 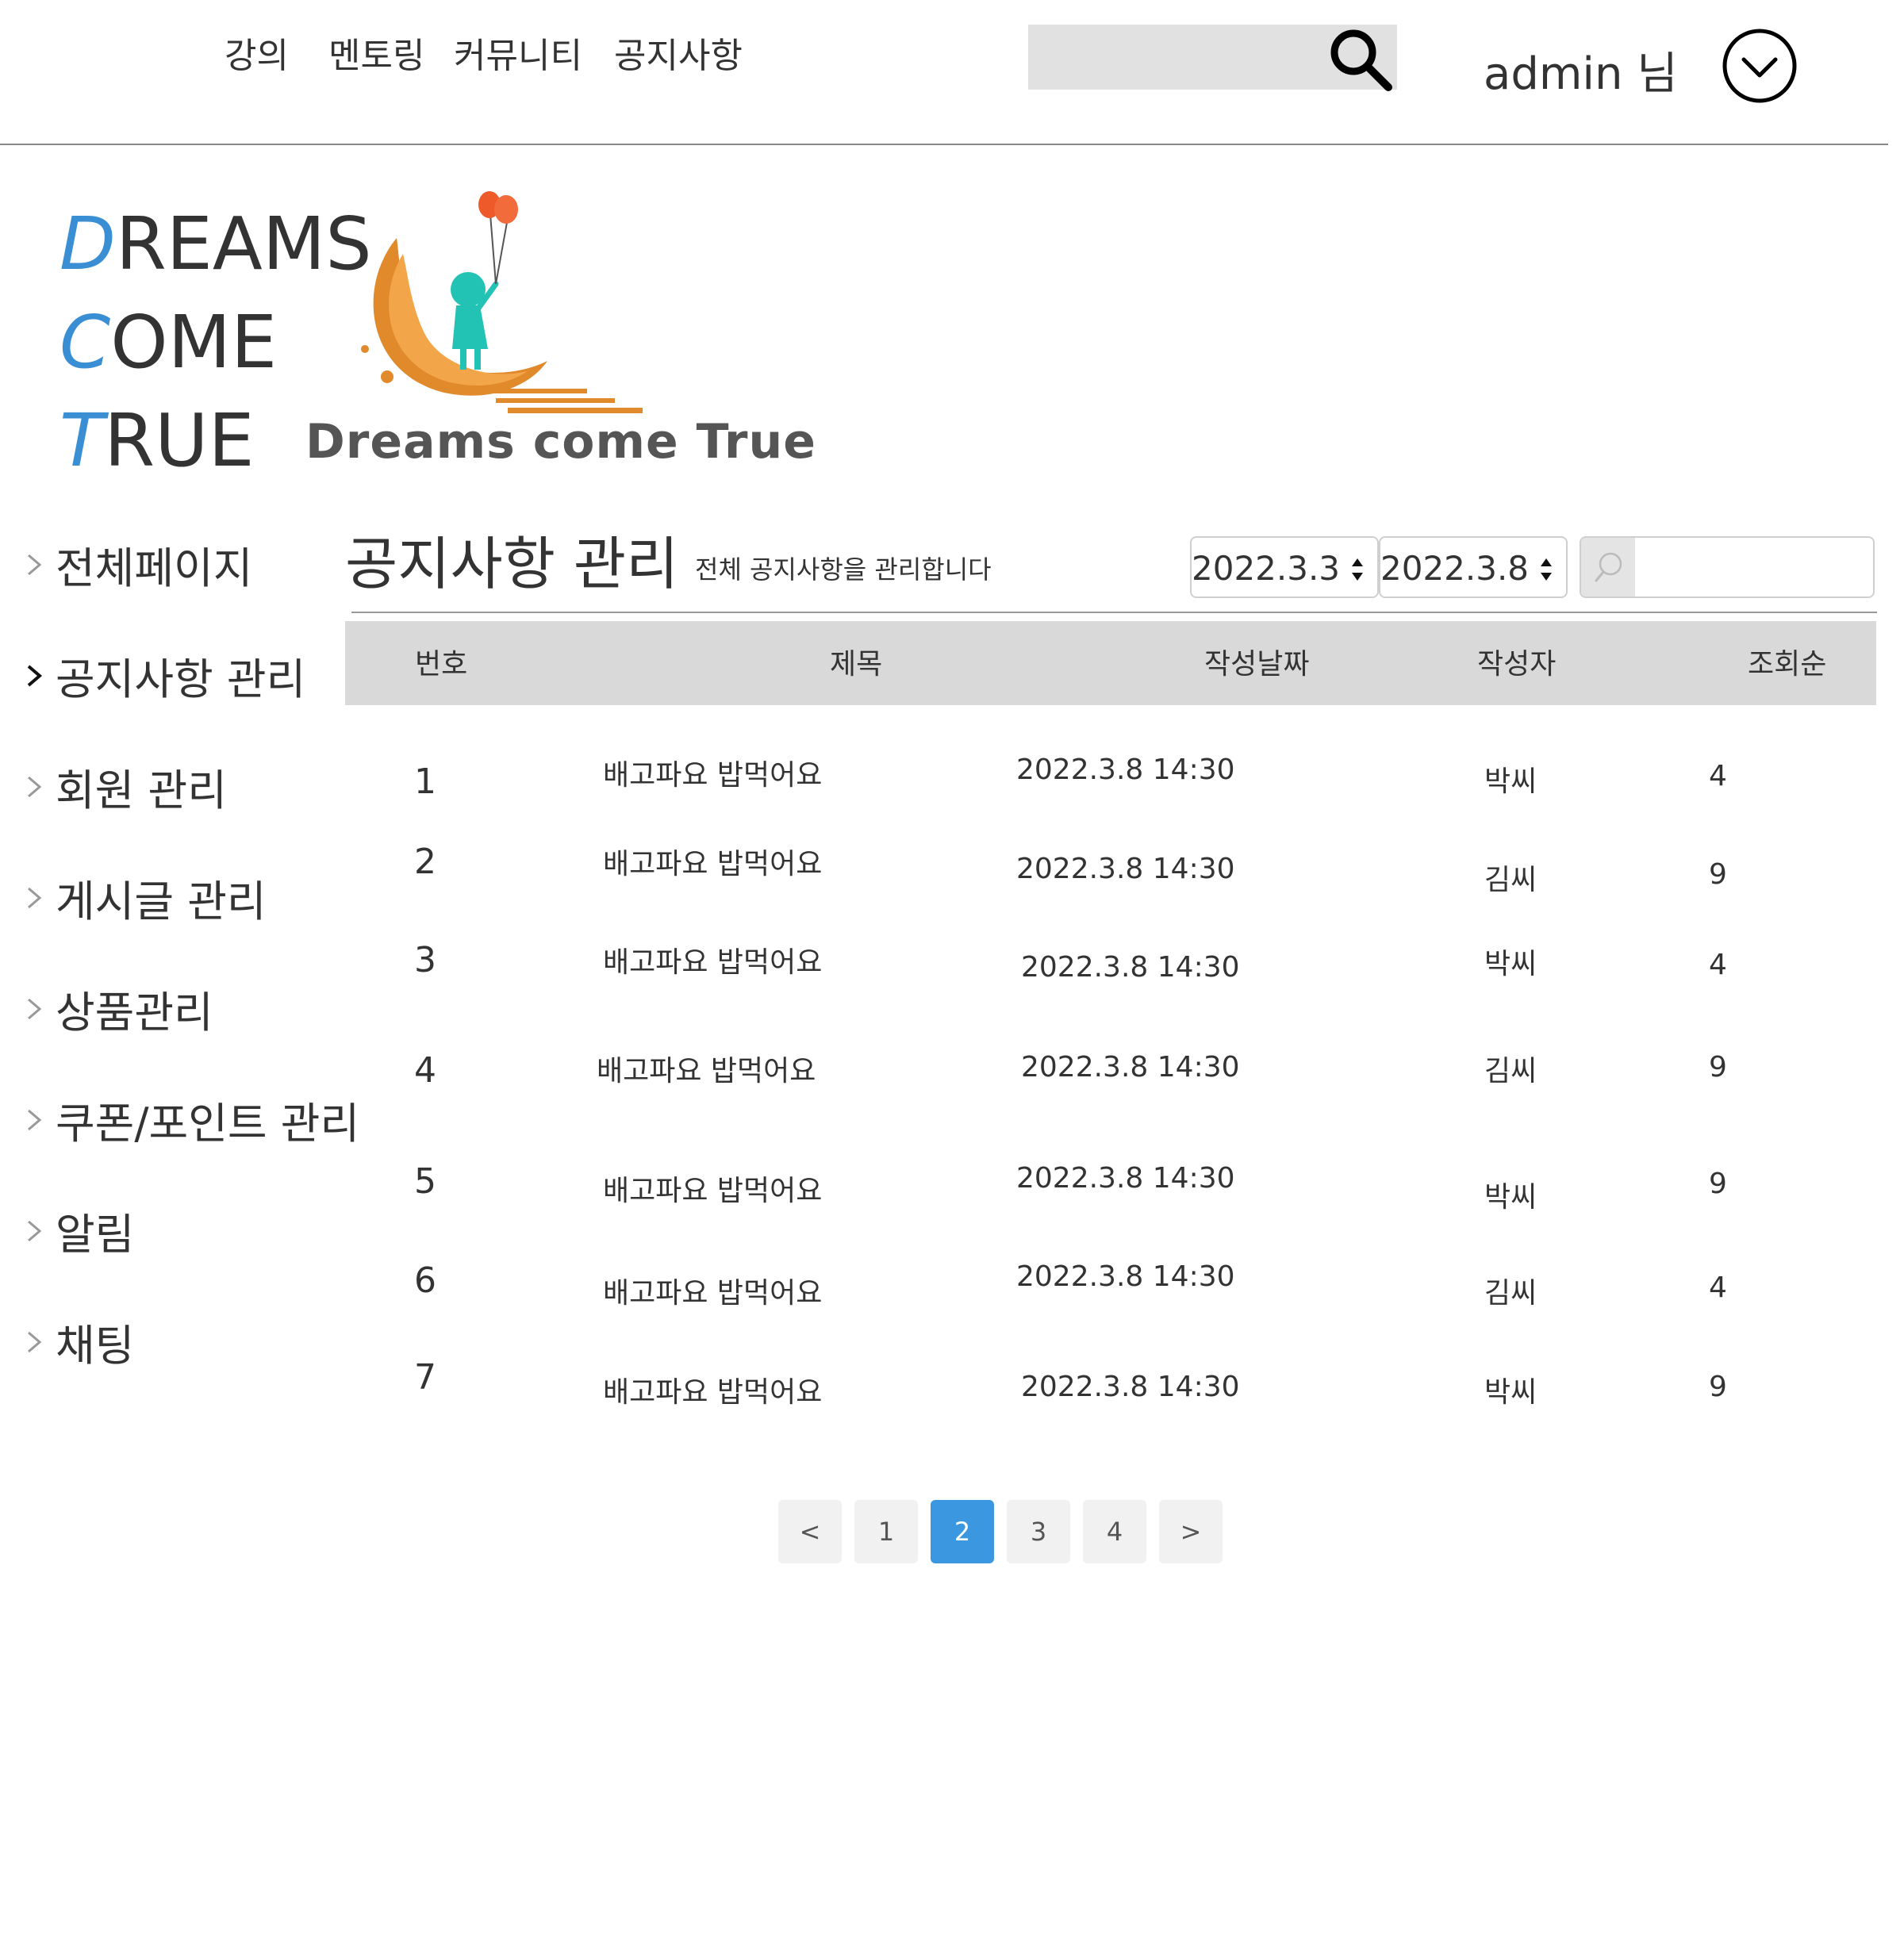 I want to click on sidebar-item-label: 회원 관리, so click(x=141, y=790).